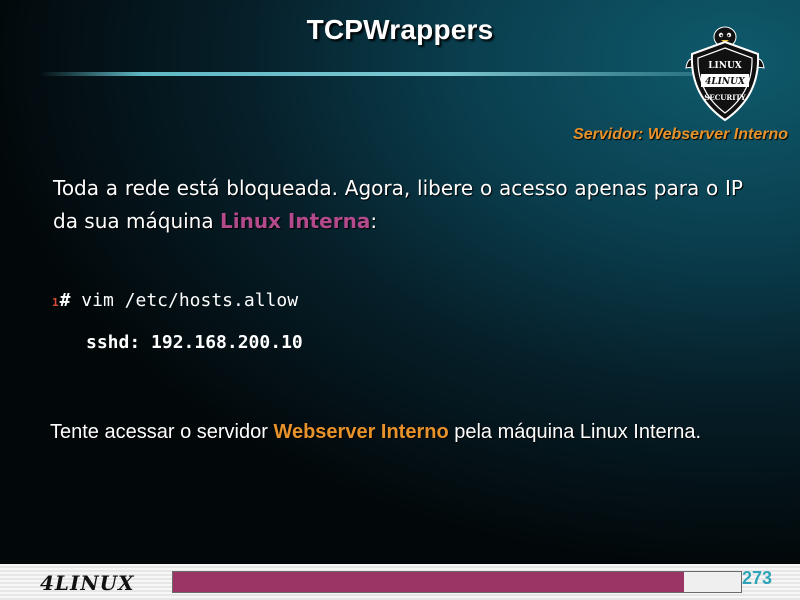  Describe the element at coordinates (55, 302) in the screenshot. I see `line-number: 1` at that location.